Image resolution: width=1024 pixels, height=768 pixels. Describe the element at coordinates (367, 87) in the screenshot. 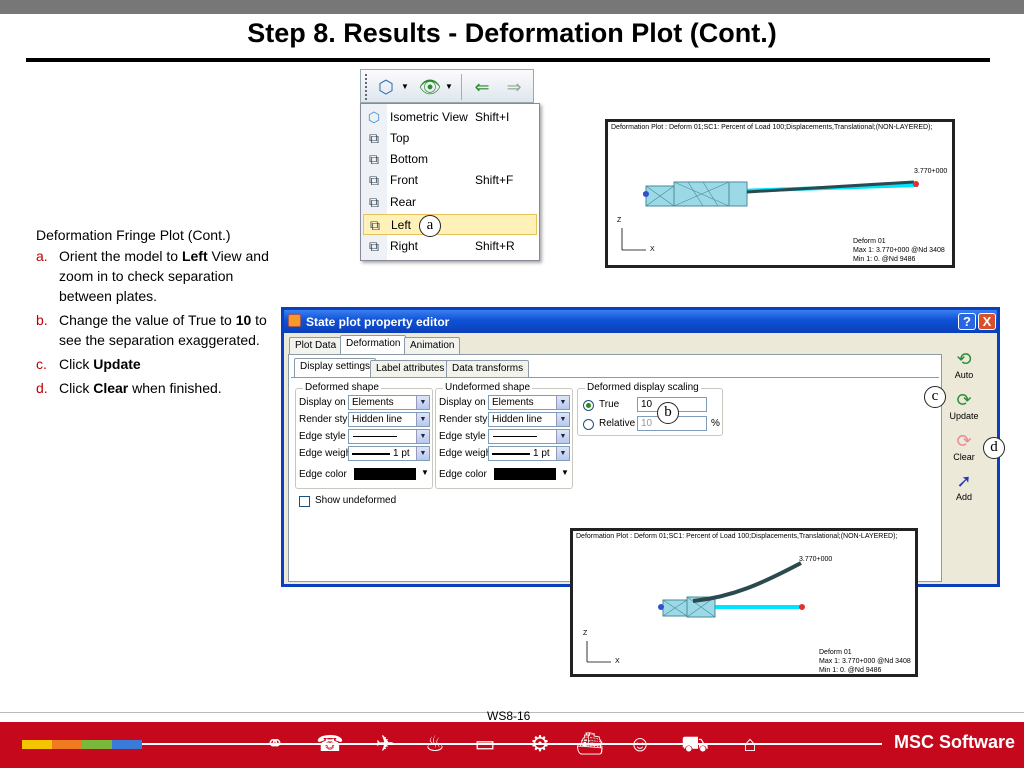

I see `toolbar-grip` at that location.